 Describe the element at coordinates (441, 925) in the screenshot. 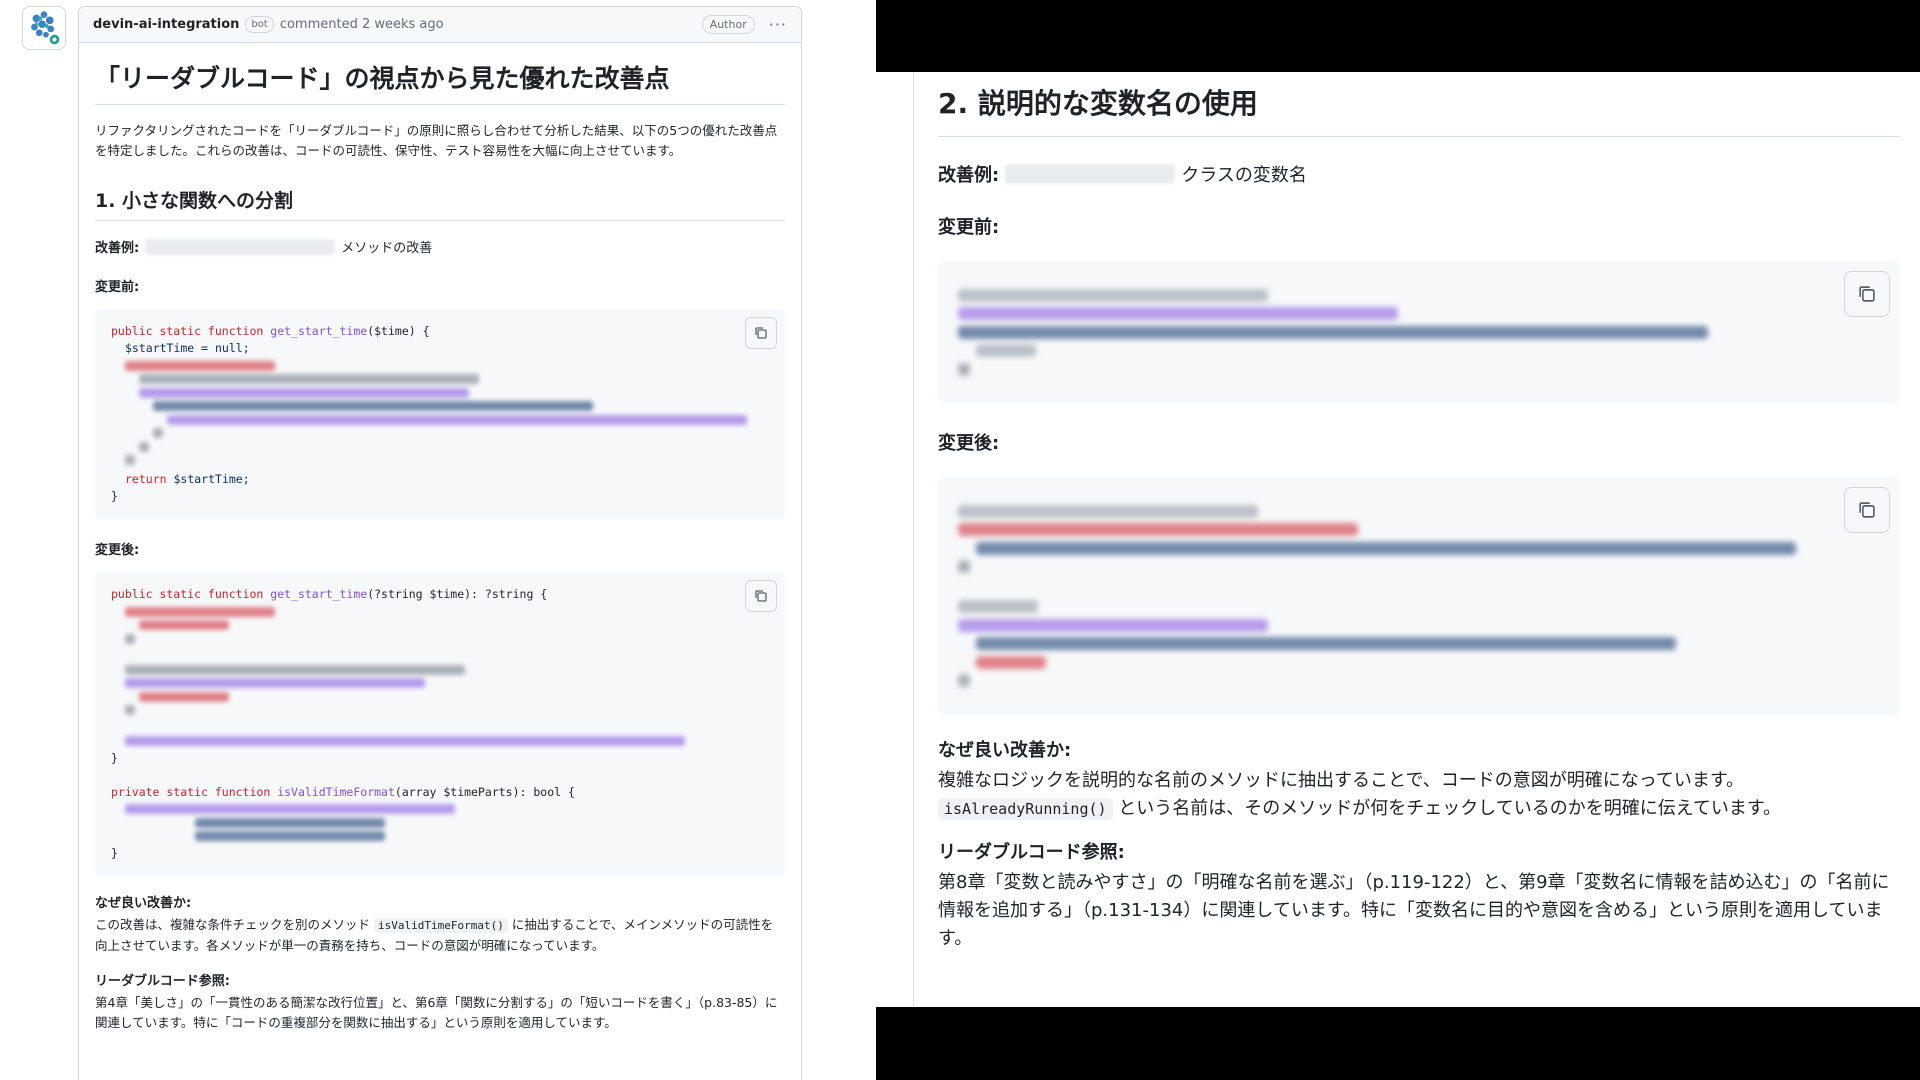

I see `inline-code: isValidTimeFormat()` at that location.